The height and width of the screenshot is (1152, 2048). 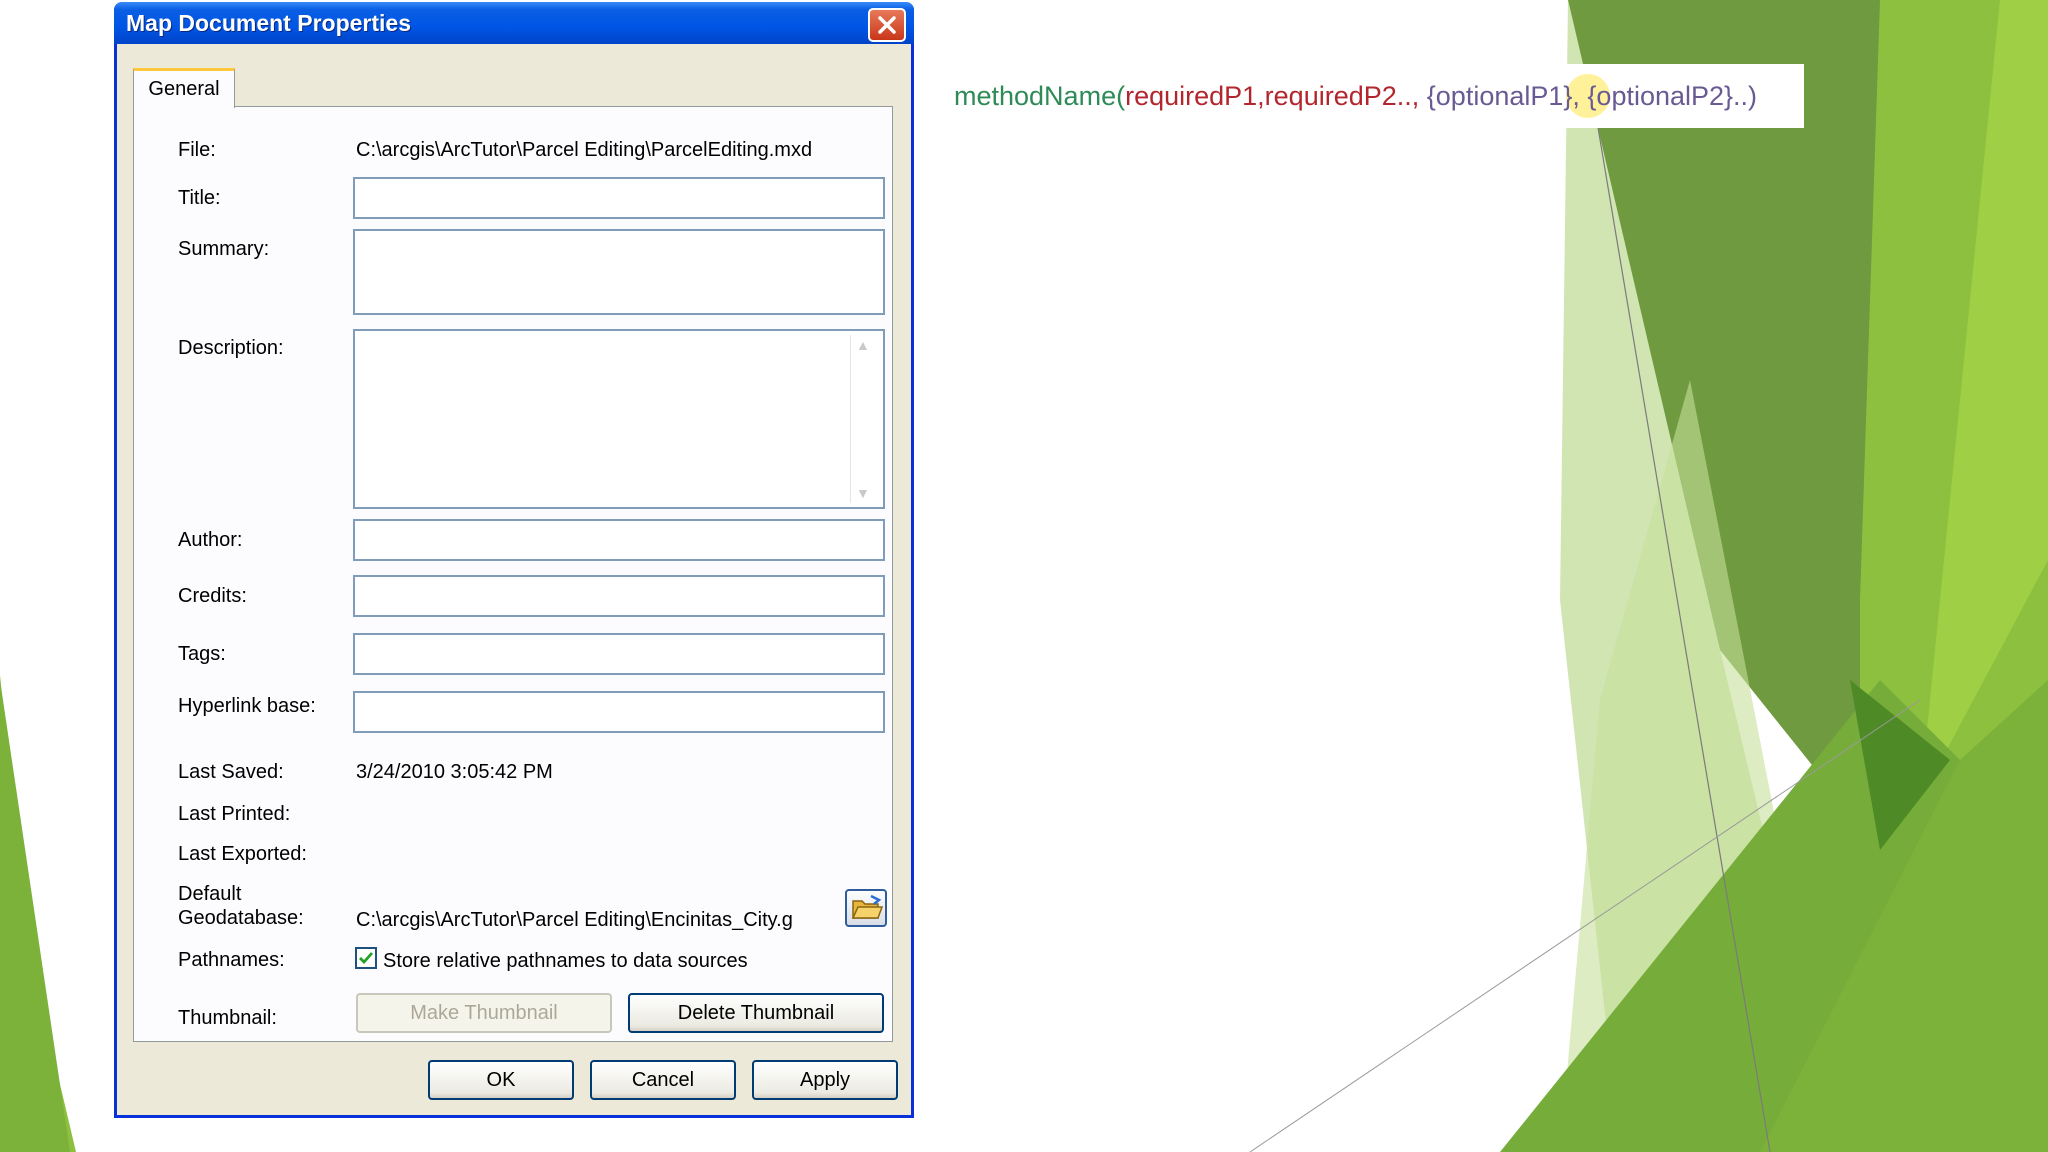 What do you see at coordinates (825, 1080) in the screenshot?
I see `apply-button: Apply` at bounding box center [825, 1080].